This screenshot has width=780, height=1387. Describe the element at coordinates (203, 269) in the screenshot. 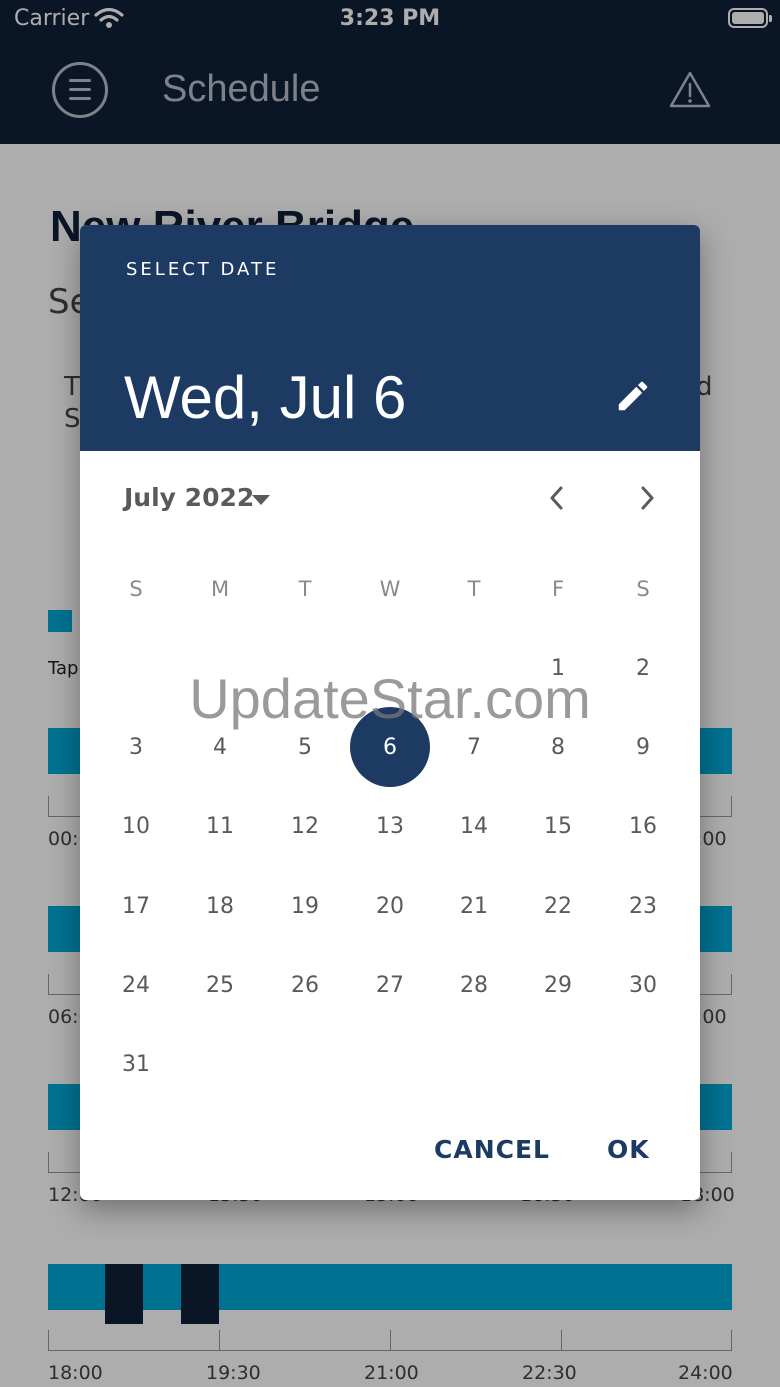

I see `dialog-kicker: SELECT DATE` at that location.